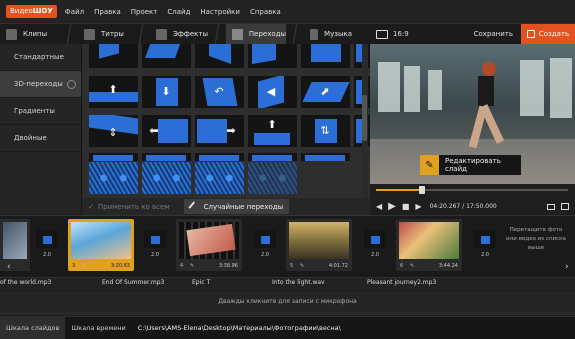 This screenshot has width=575, height=339. What do you see at coordinates (133, 282) in the screenshot?
I see `audio-clip: End Of Summer.mp3` at bounding box center [133, 282].